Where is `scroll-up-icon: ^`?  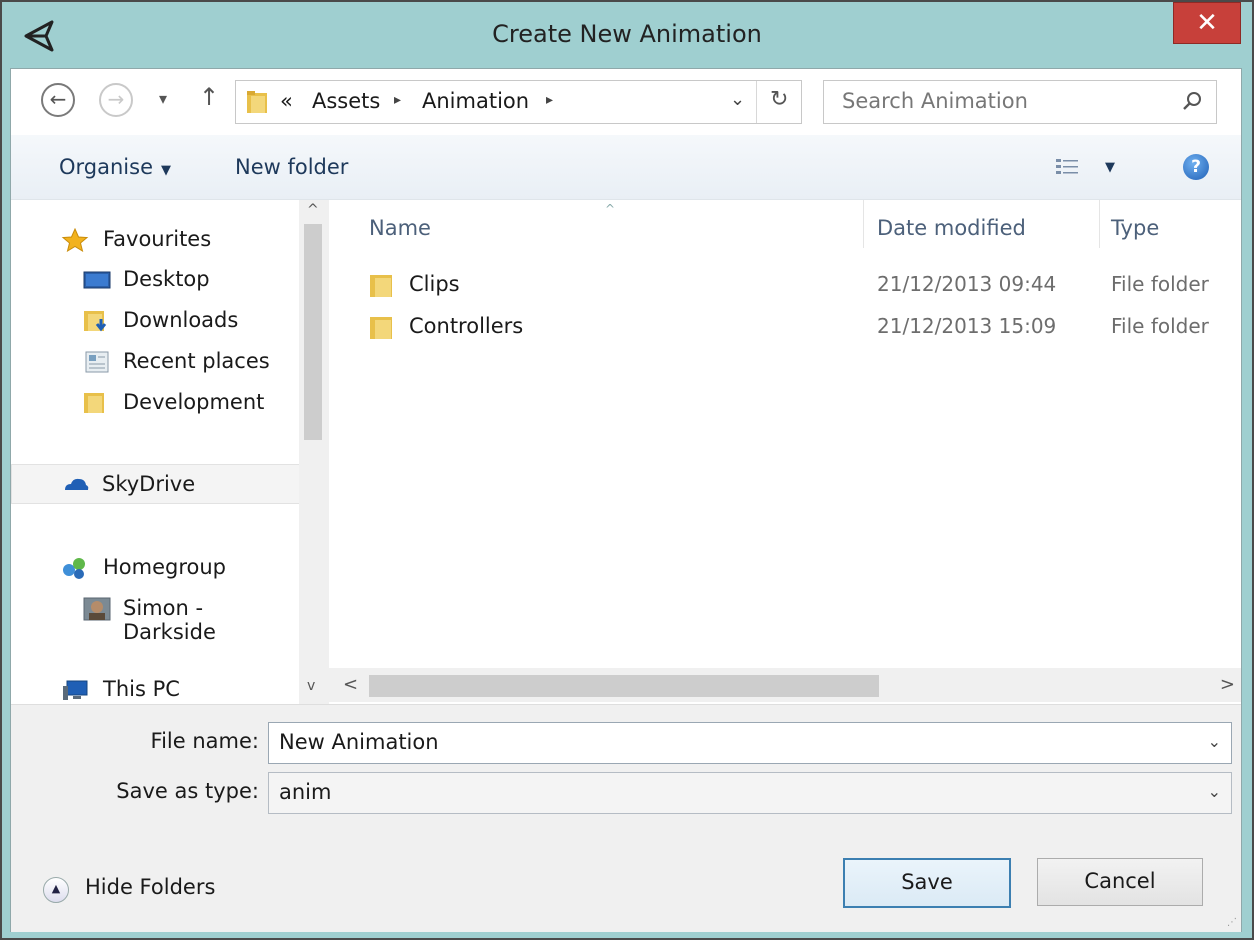
scroll-up-icon: ^ is located at coordinates (313, 210).